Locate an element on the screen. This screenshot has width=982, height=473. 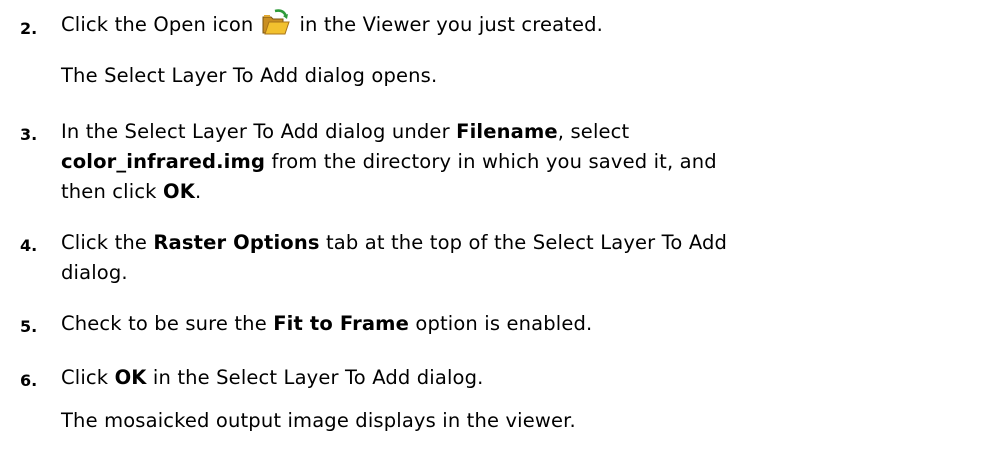
ui-term-fit-to-frame: Fit to Frame is located at coordinates (341, 323).